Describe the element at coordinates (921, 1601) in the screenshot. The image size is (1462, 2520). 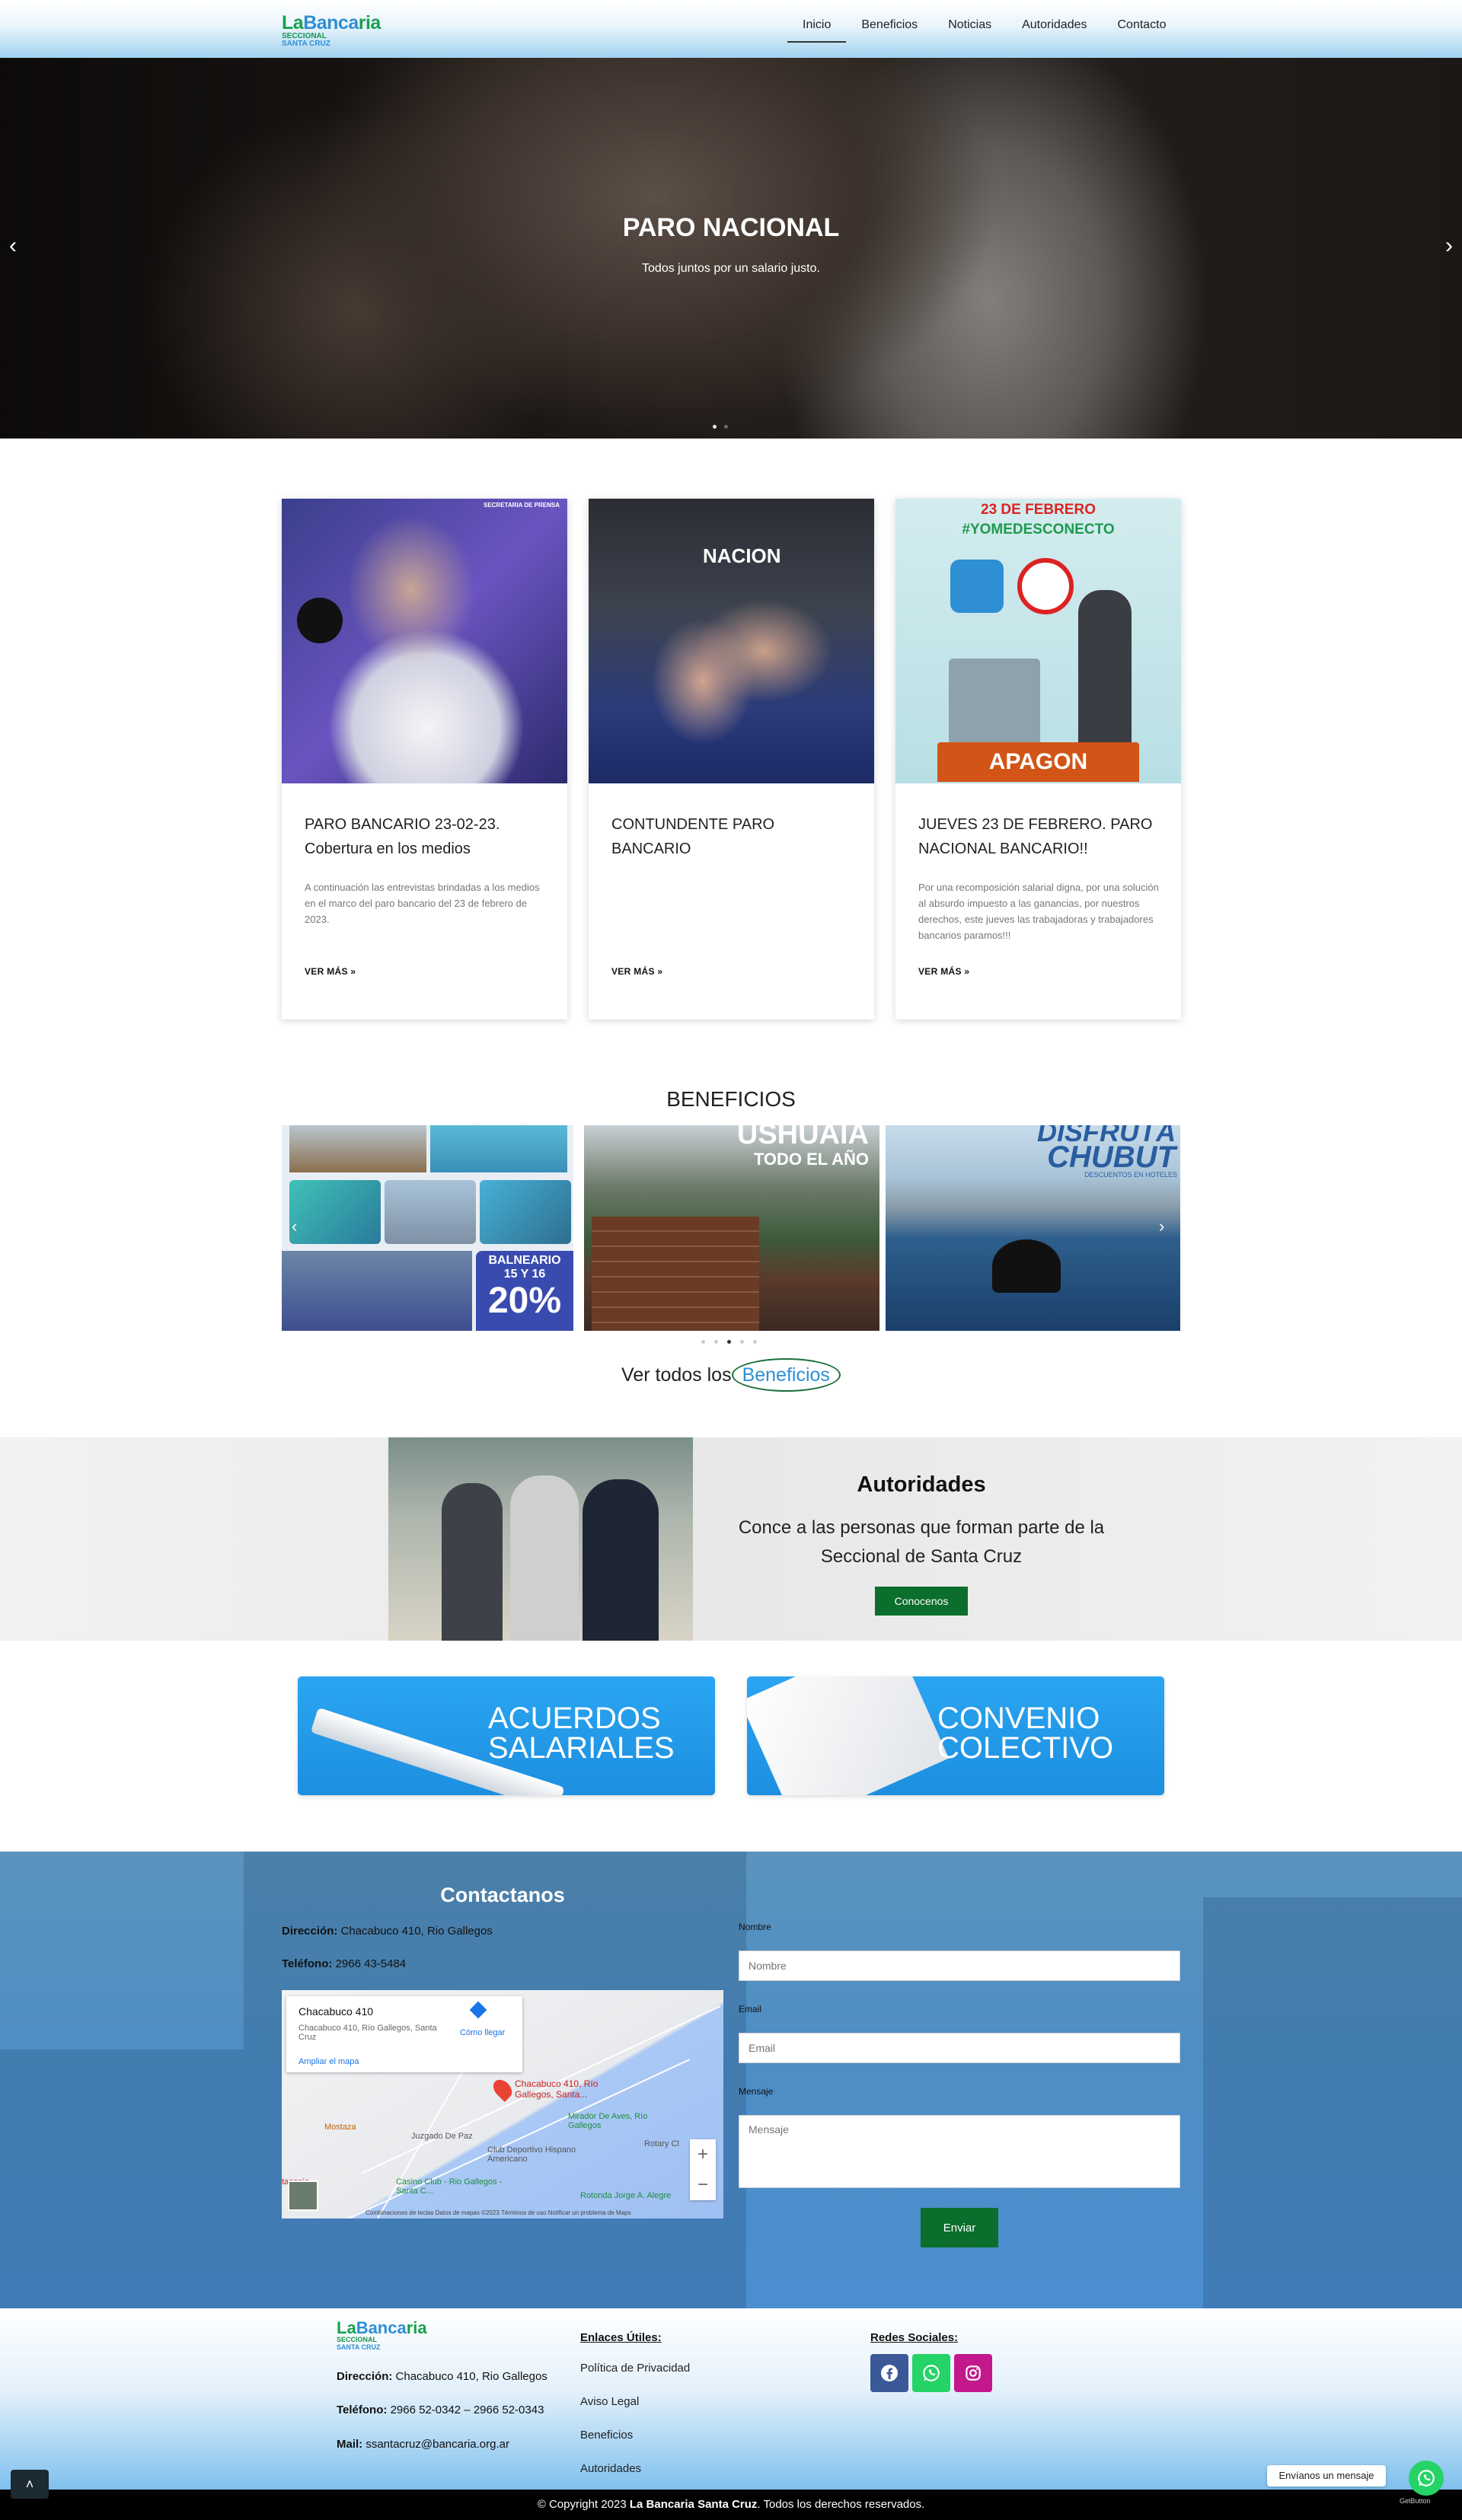
I see `conocenos-button: Conocenos` at that location.